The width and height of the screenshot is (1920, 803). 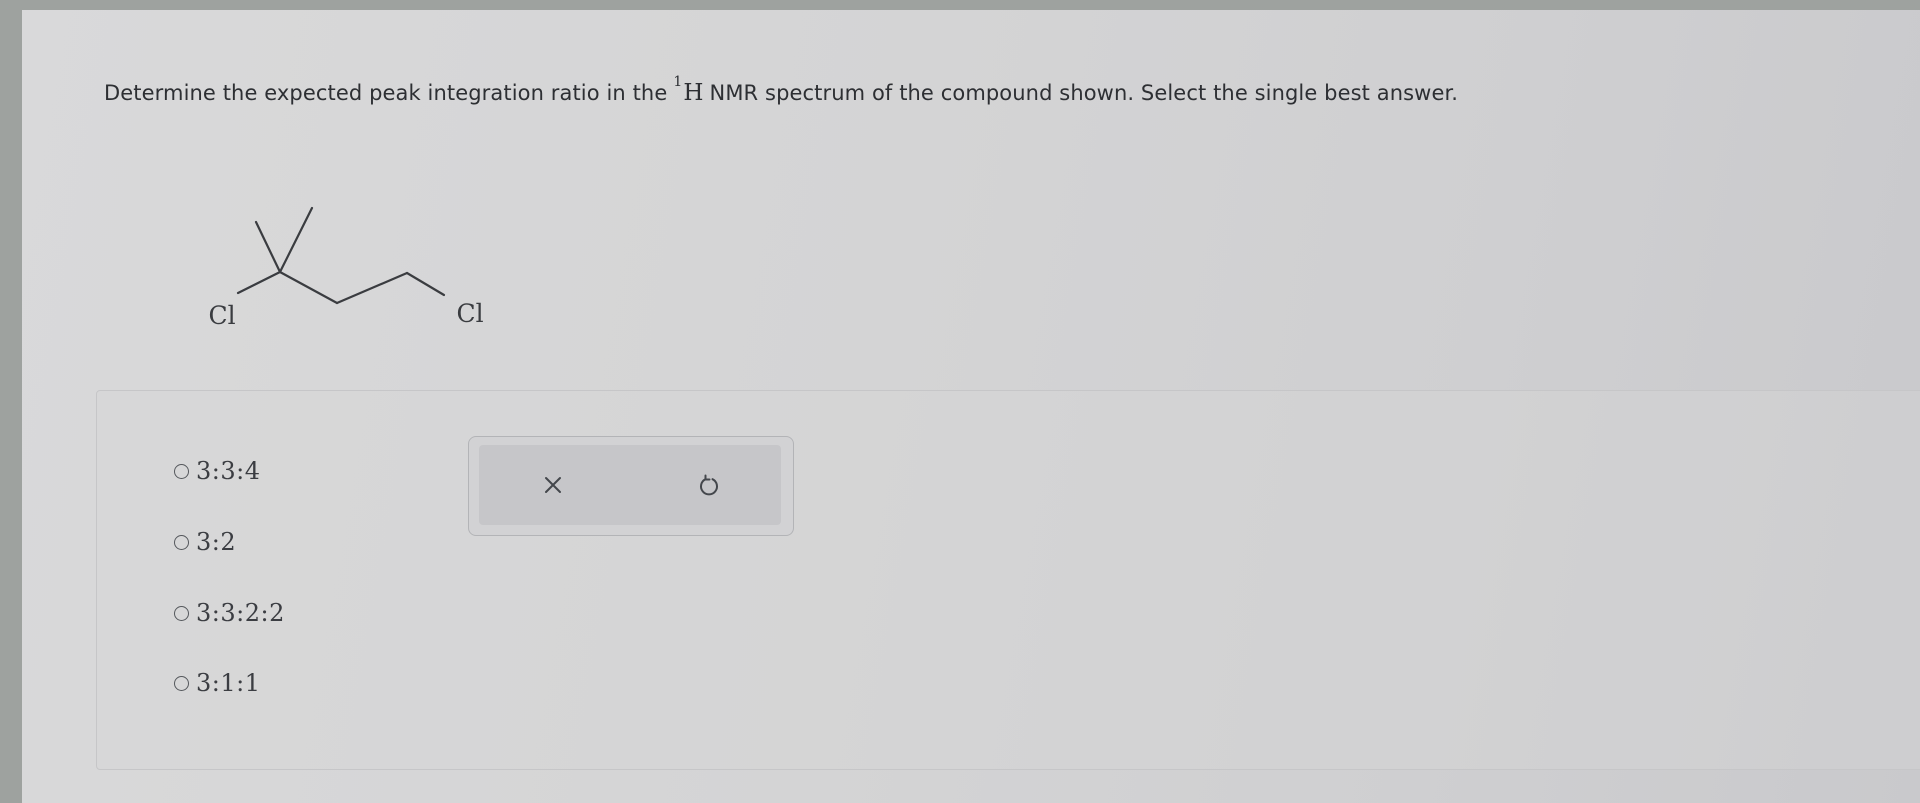 What do you see at coordinates (216, 542) in the screenshot?
I see `option-label: 3:2` at bounding box center [216, 542].